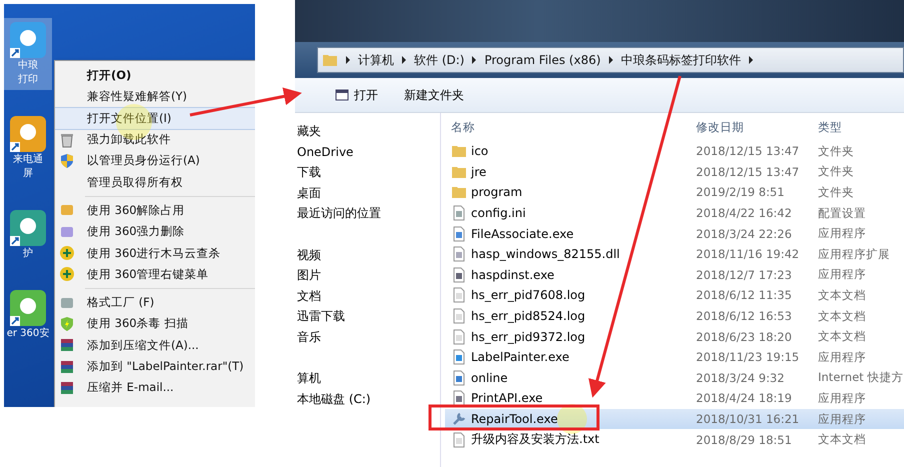 The height and width of the screenshot is (467, 904). What do you see at coordinates (367, 193) in the screenshot?
I see `nav-item: 桌面` at bounding box center [367, 193].